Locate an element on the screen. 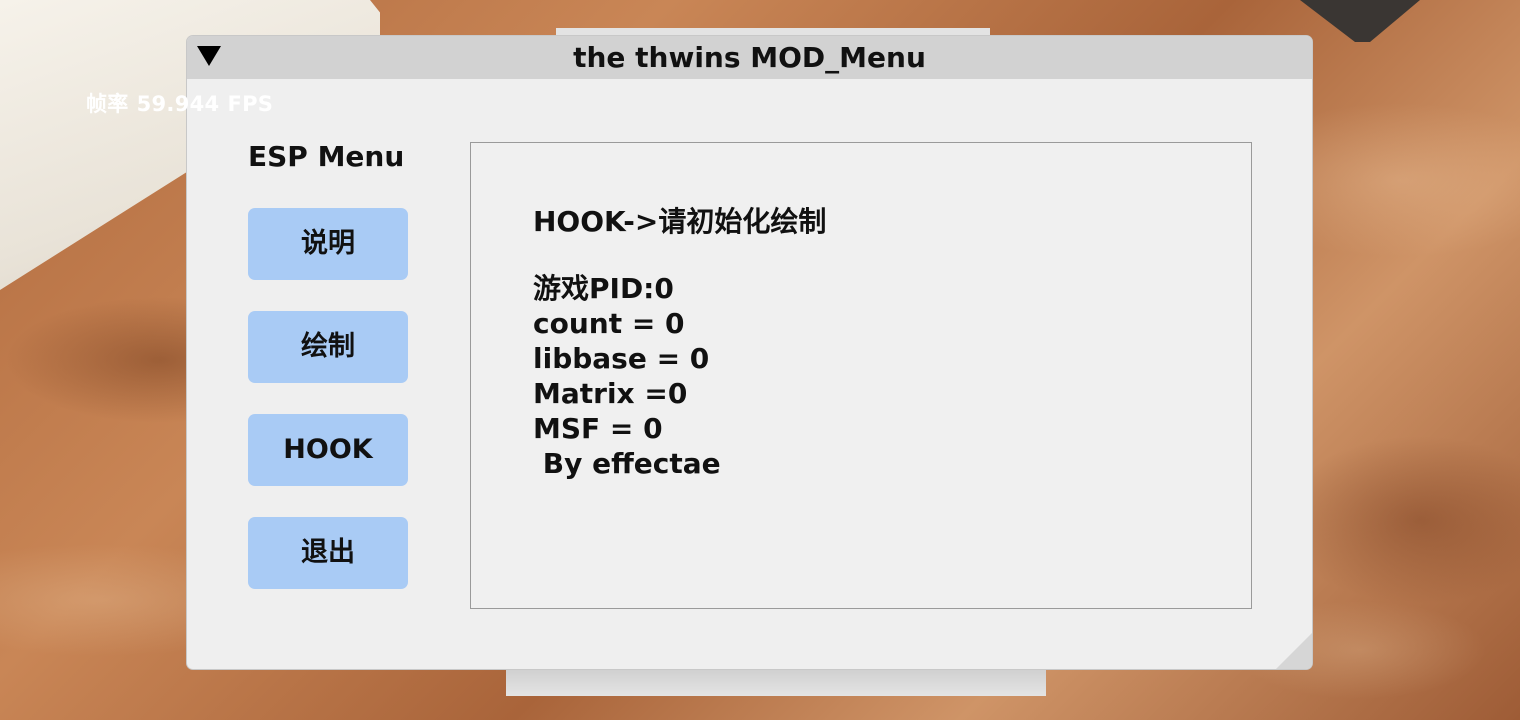 The image size is (1520, 720). fps-counter: 帧率 59.944 FPS is located at coordinates (179, 103).